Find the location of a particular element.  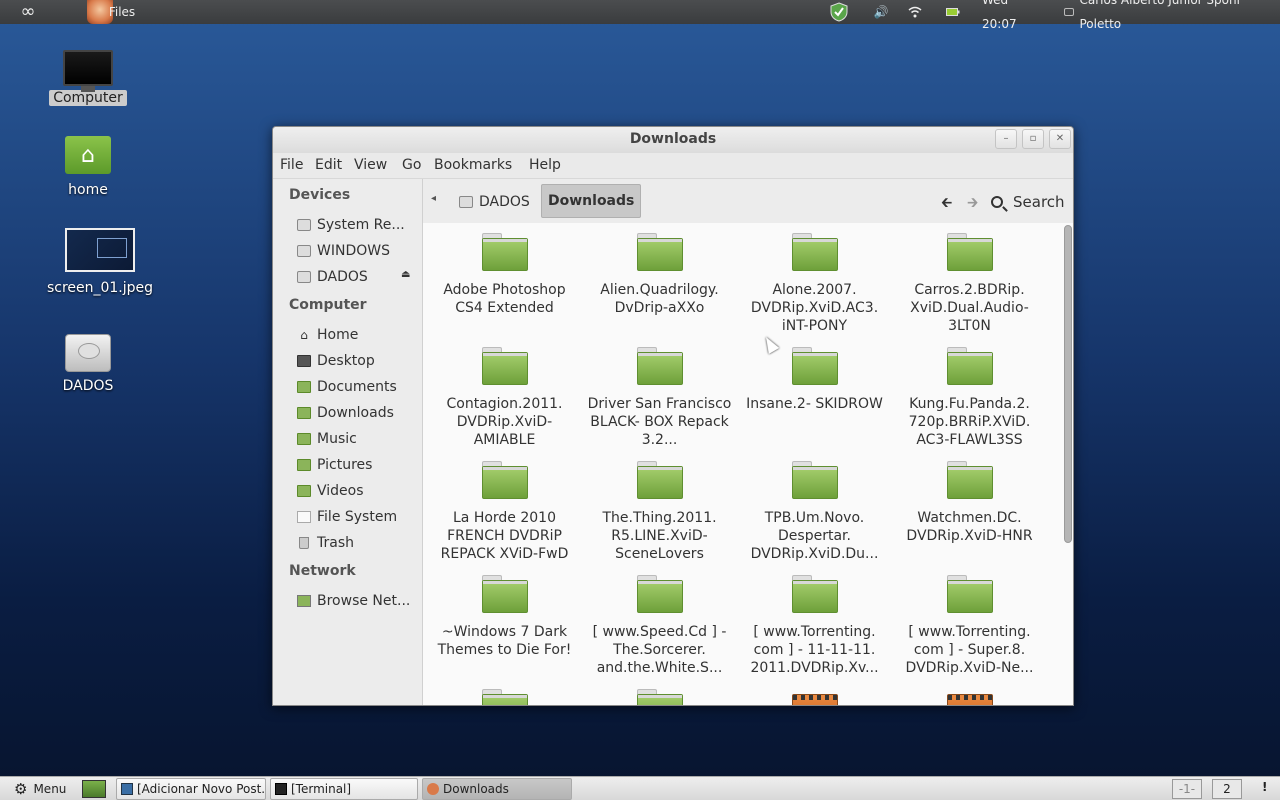

path-bar: ◂ DADOS Downloads 🡰 🡲 Search is located at coordinates (748, 201).